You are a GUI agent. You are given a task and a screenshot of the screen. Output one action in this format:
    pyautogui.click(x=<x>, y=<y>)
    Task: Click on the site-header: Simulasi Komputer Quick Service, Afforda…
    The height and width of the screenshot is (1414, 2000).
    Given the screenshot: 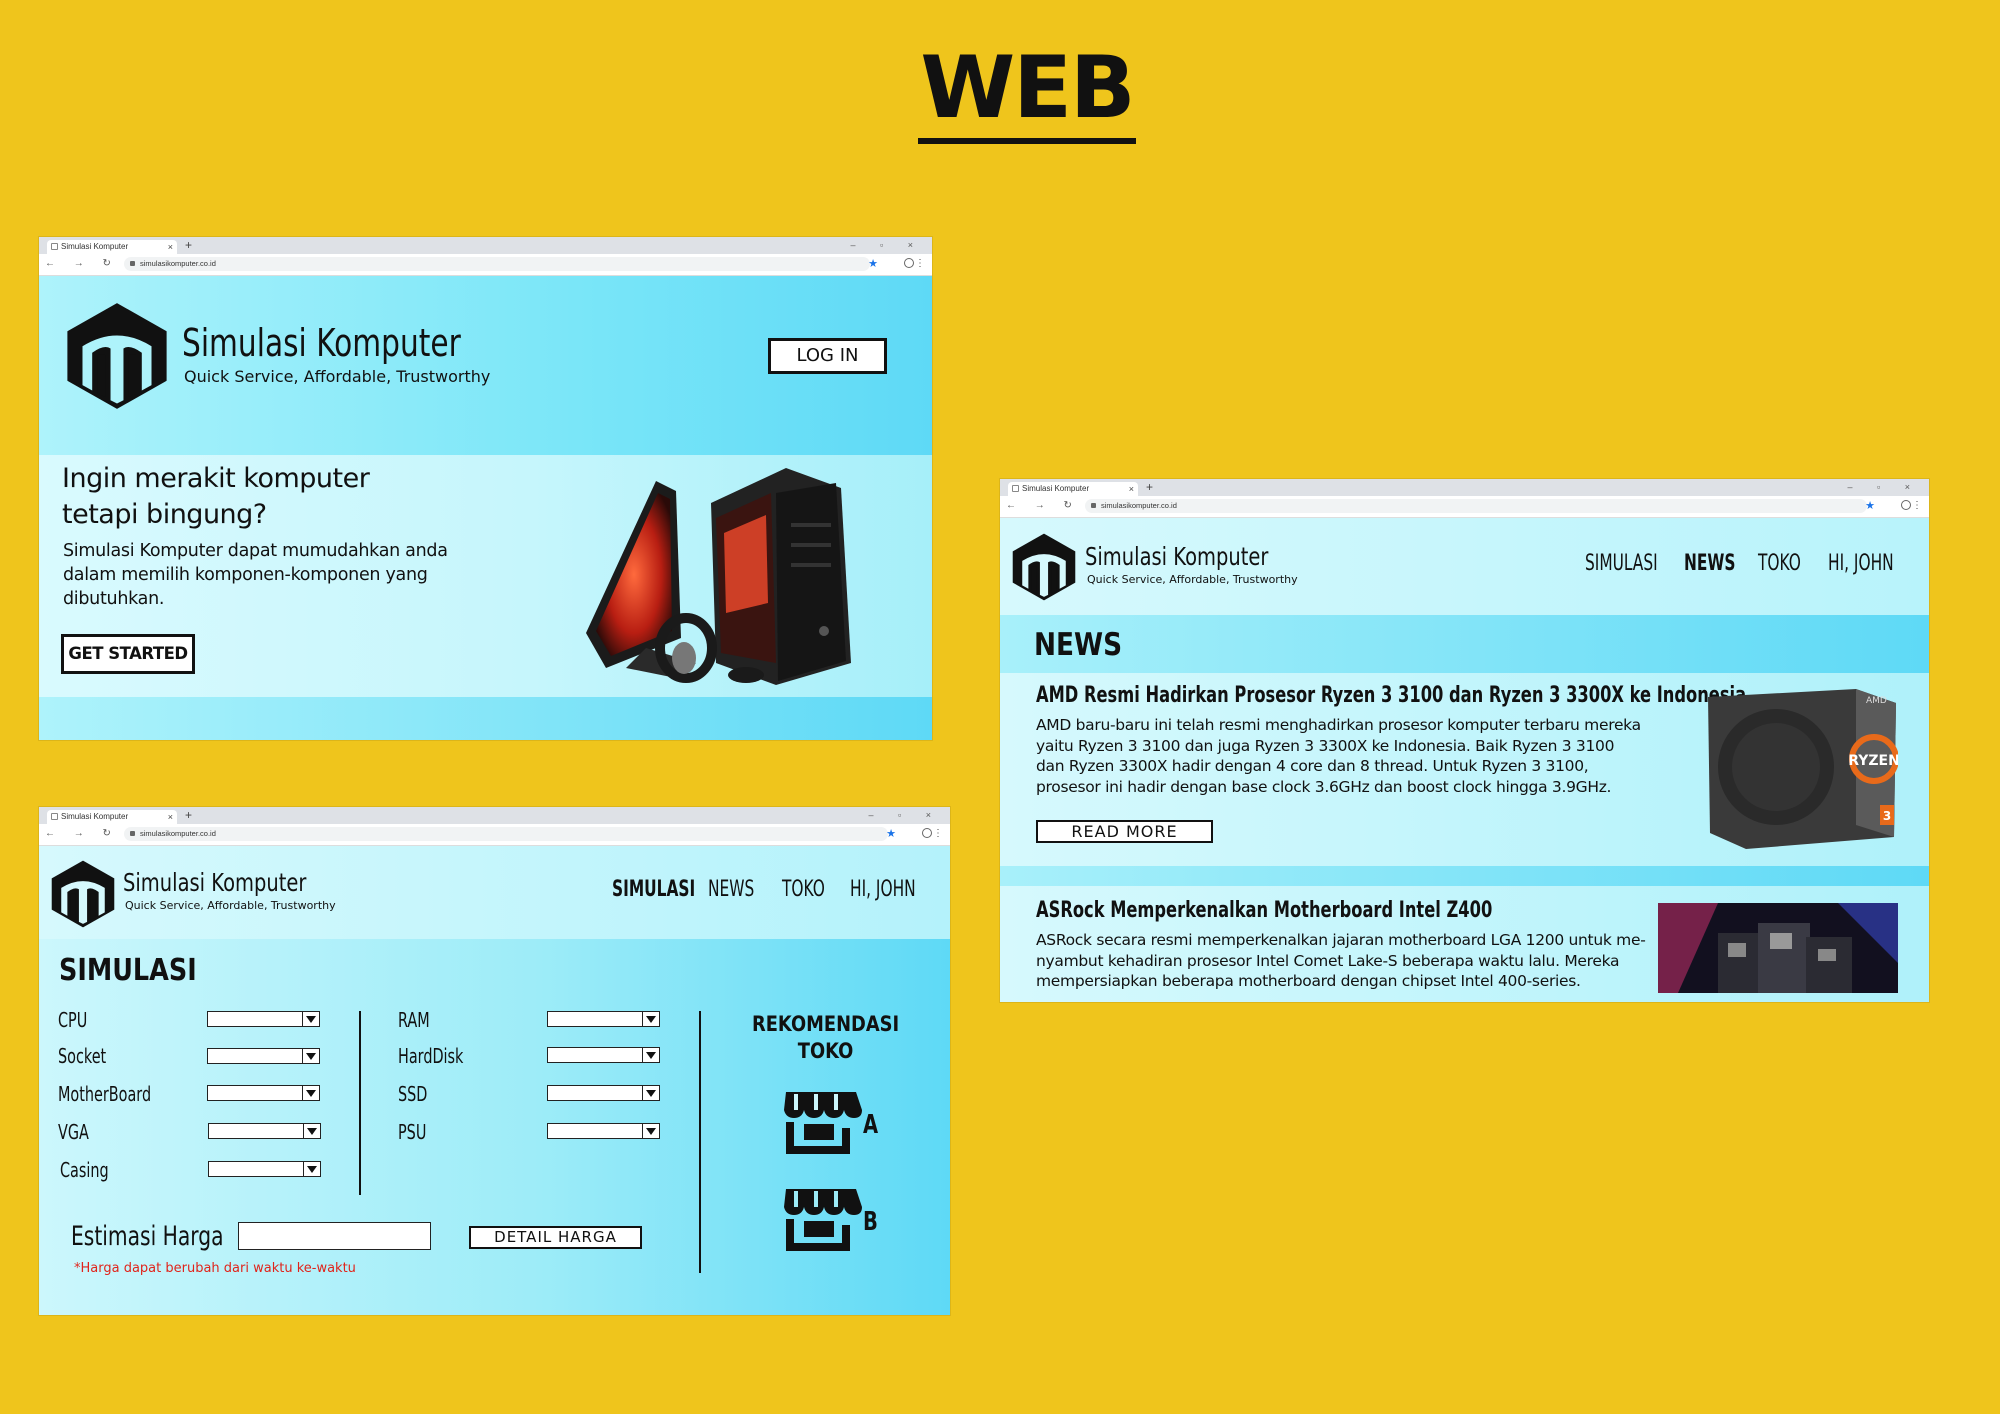 What is the action you would take?
    pyautogui.click(x=494, y=892)
    